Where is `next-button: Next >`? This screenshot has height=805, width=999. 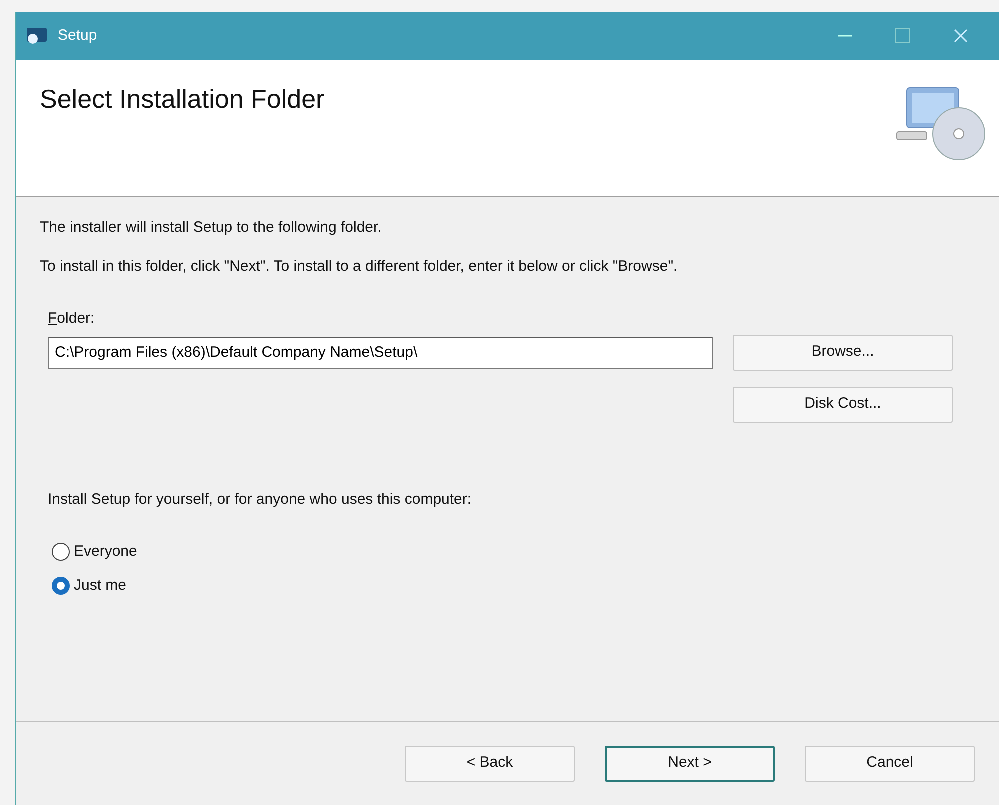
next-button: Next > is located at coordinates (690, 764).